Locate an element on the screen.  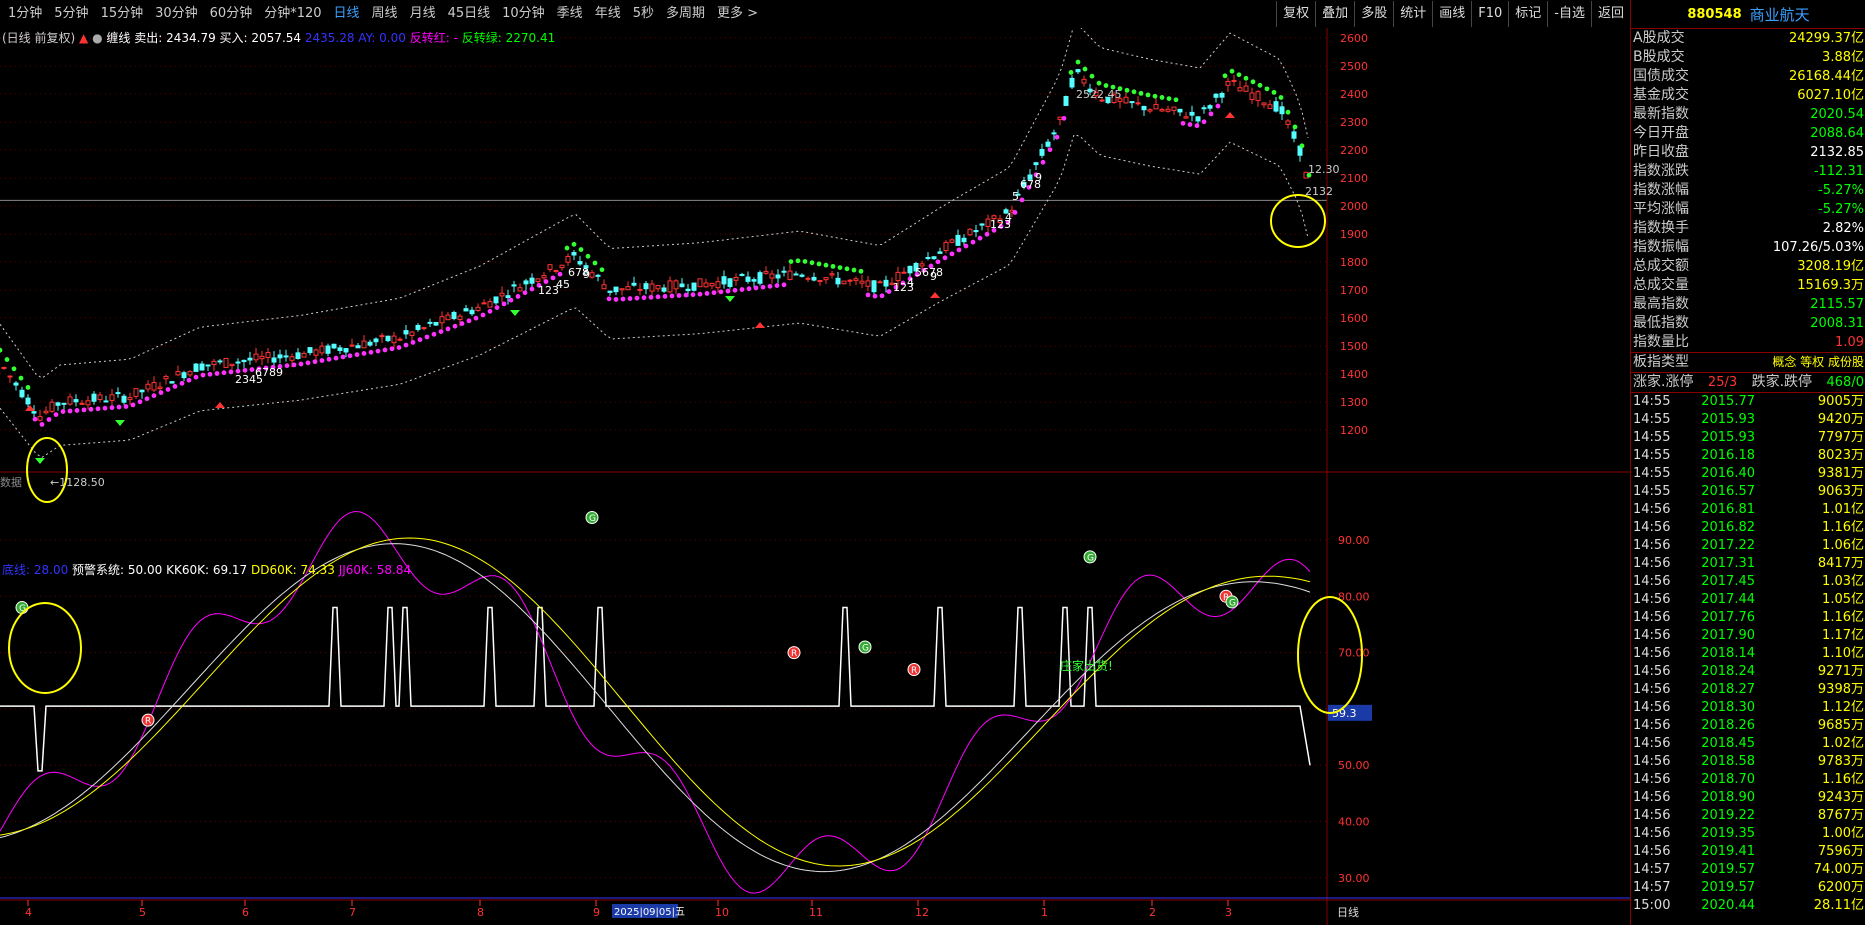
tick-row: 14:56 2019.41 7596万 is located at coordinates (1748, 852).